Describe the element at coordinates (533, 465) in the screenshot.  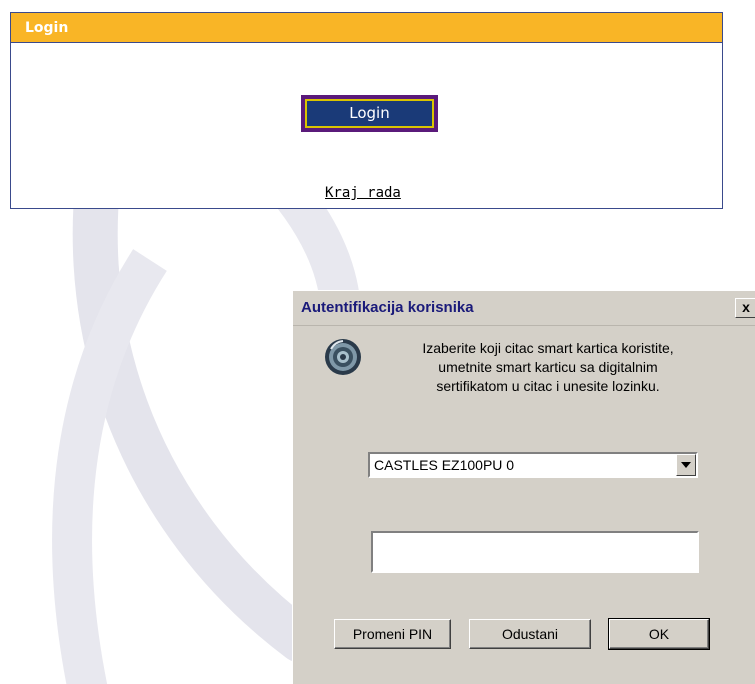
I see `reader-select: CASTLES EZ100PU 0` at that location.